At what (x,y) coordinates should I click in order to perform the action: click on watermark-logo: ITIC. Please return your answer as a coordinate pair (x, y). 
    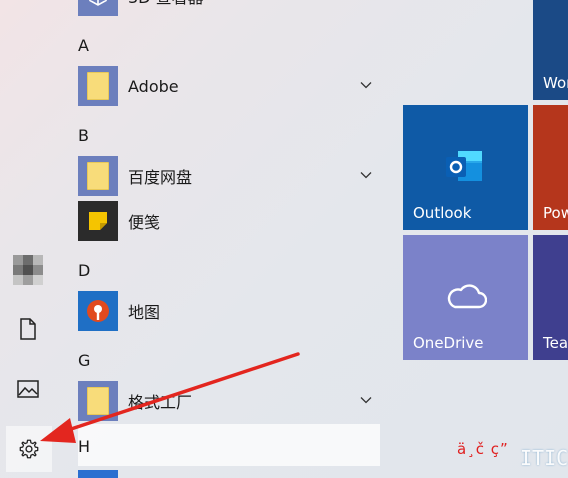
    Looking at the image, I should click on (544, 458).